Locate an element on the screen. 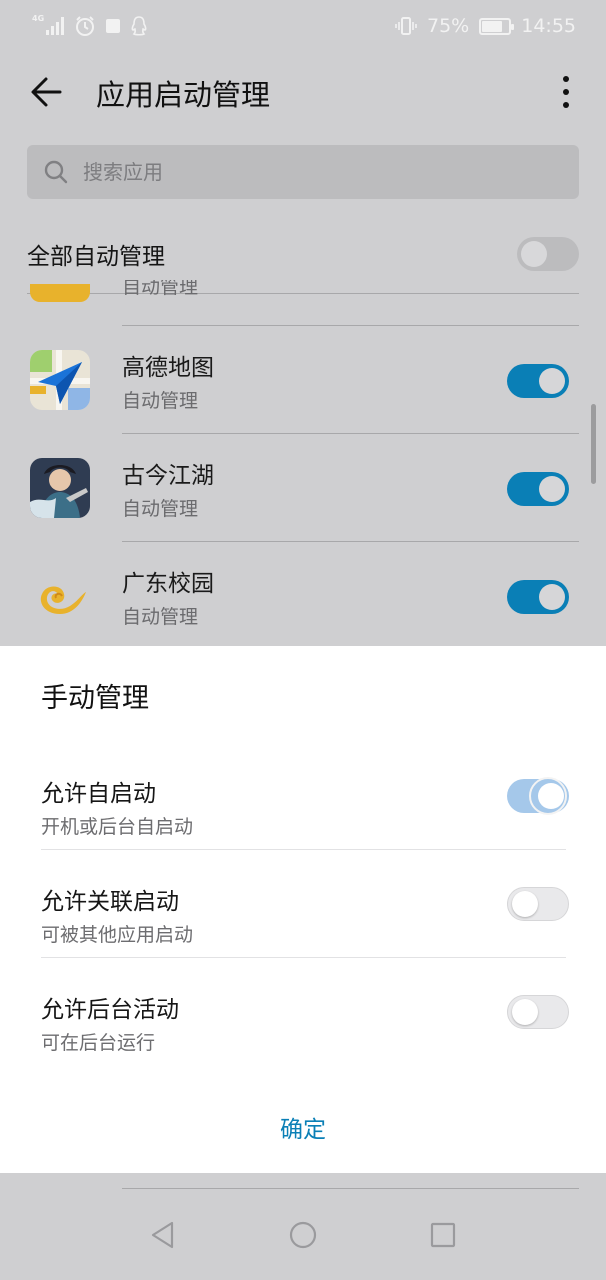 The image size is (606, 1280). search-input is located at coordinates (303, 172).